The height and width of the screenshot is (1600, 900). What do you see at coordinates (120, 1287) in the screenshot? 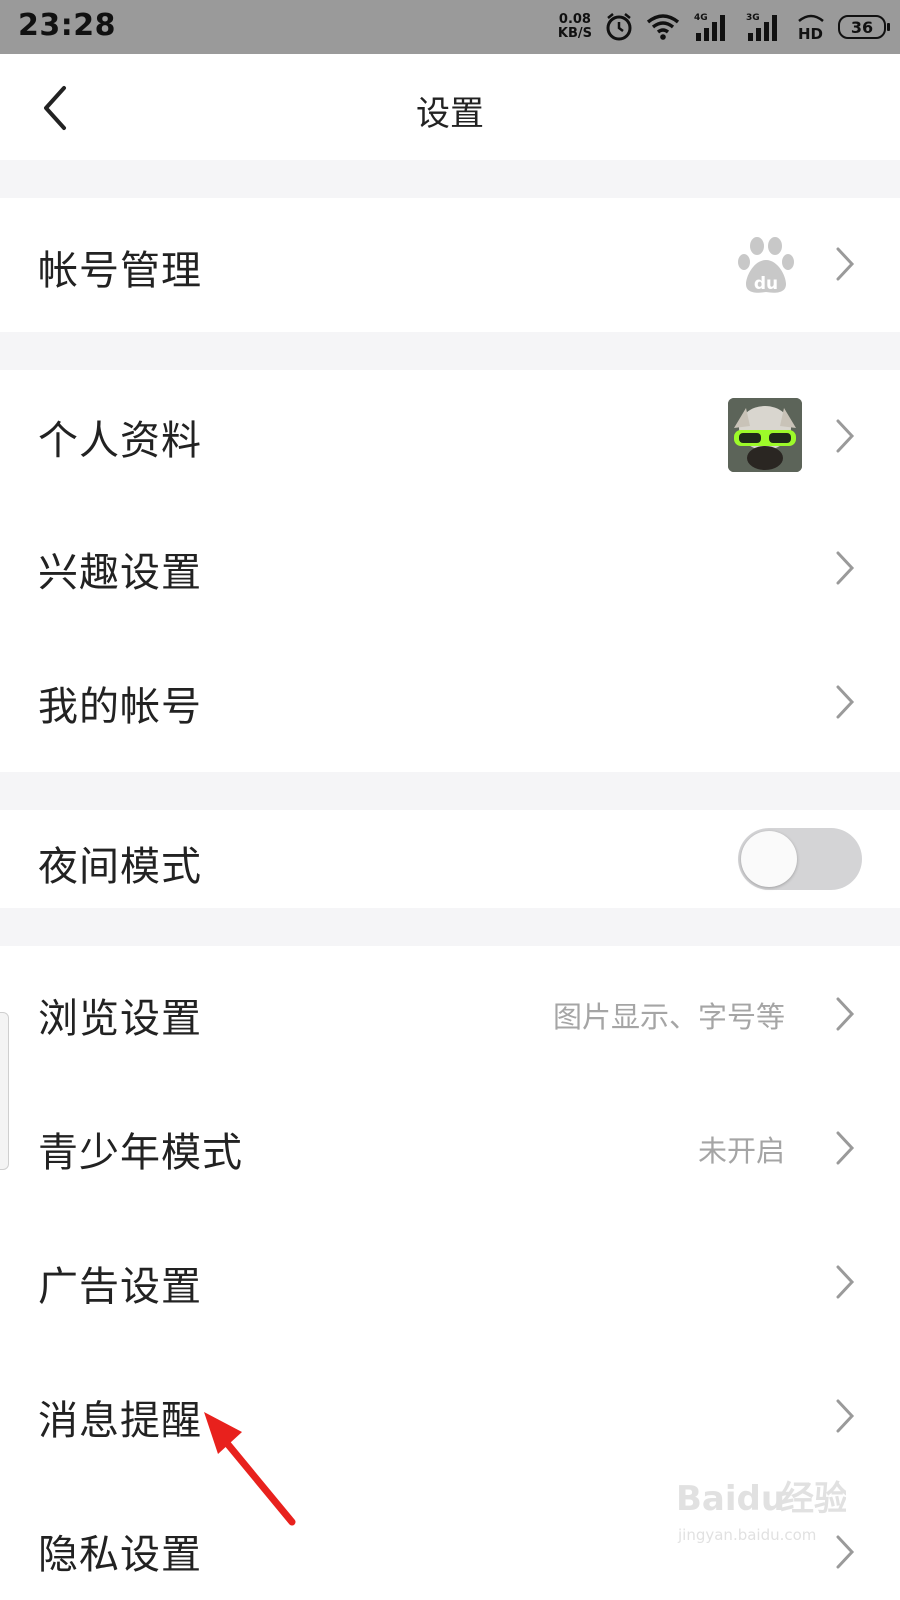
I see `row-label: 广告设置` at bounding box center [120, 1287].